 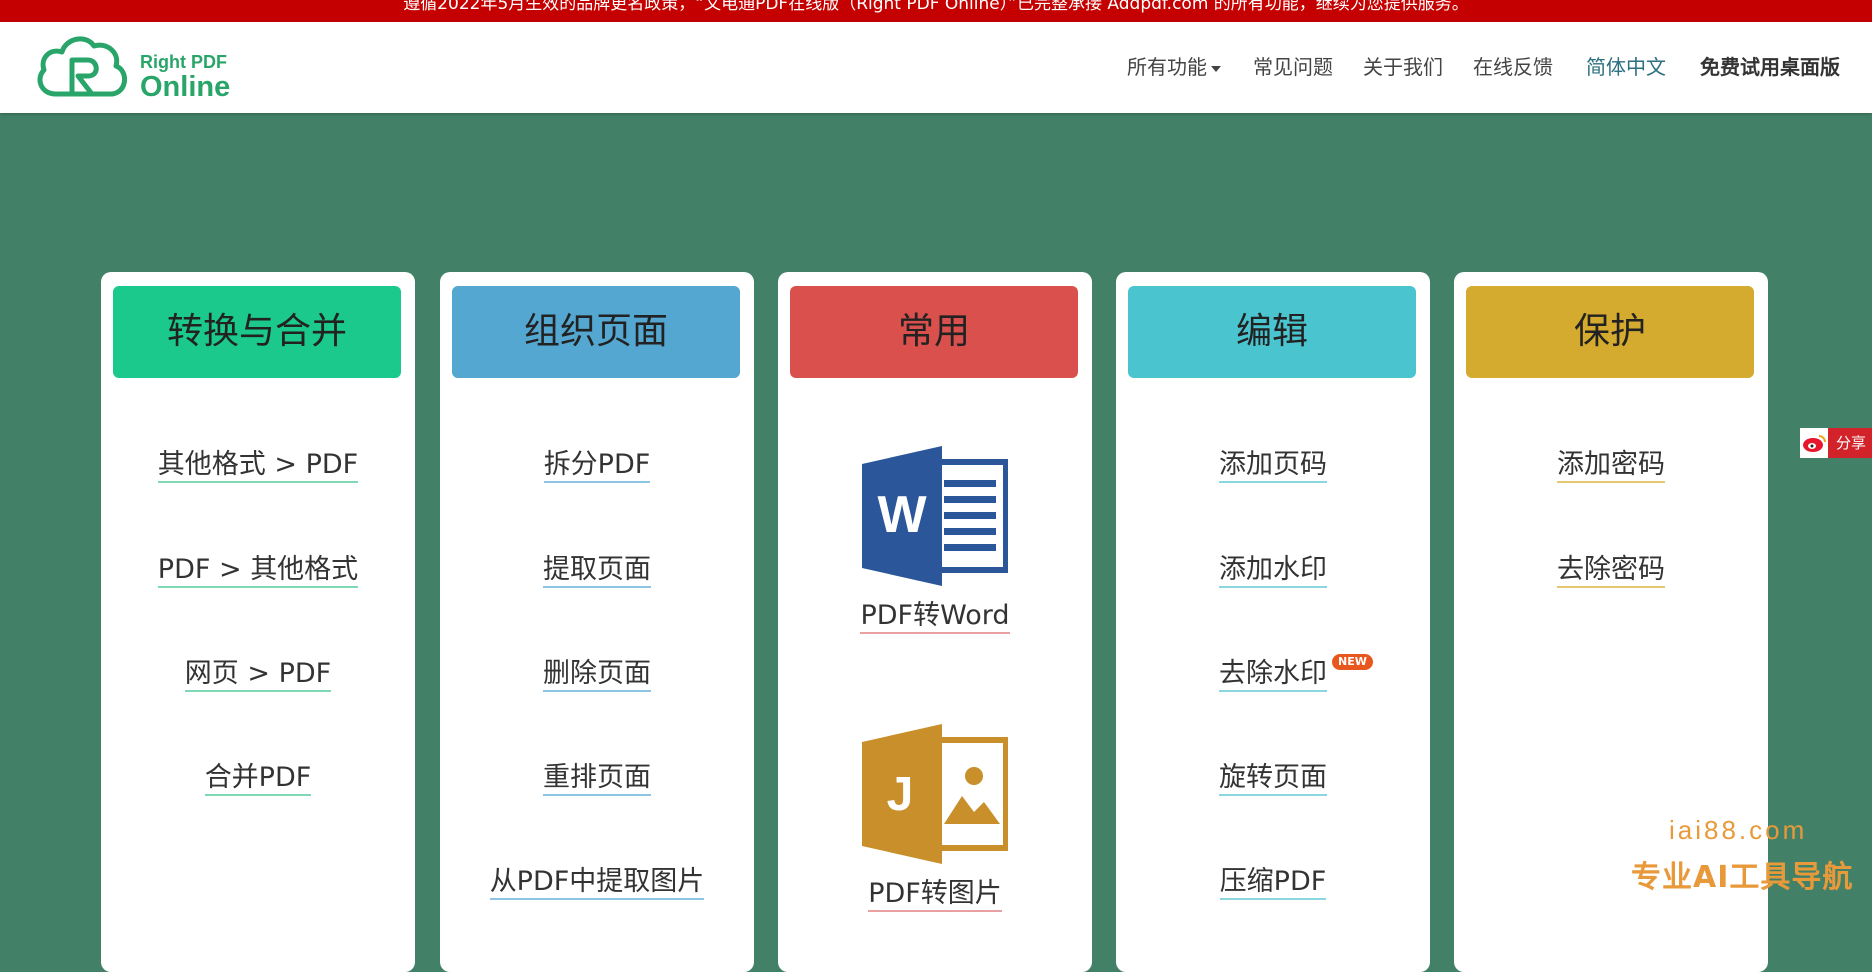 What do you see at coordinates (1273, 778) in the screenshot?
I see `tool-rotate-pages: 旋转页面` at bounding box center [1273, 778].